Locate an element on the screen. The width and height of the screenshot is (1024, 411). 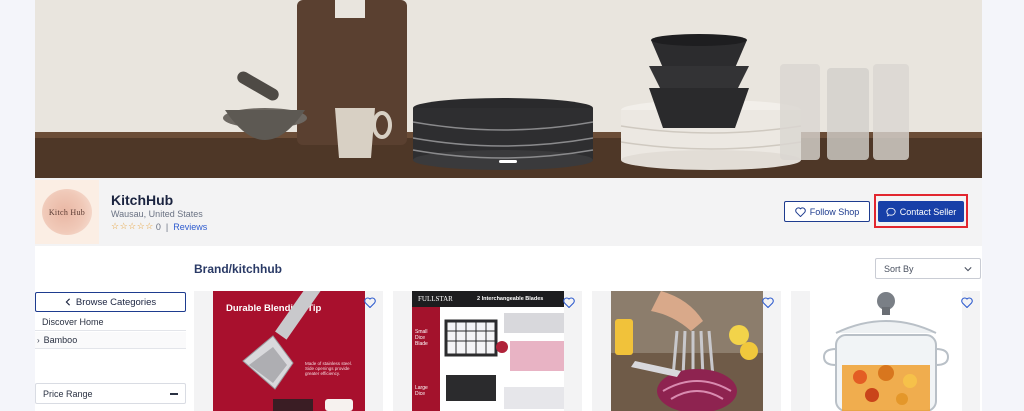
shop-logo-text: Kitch Hub is located at coordinates (67, 212).